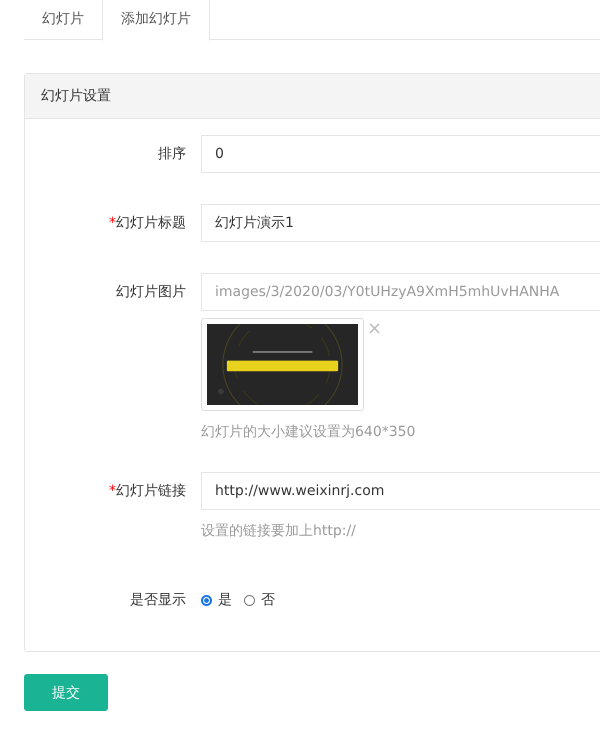 This screenshot has width=600, height=739. I want to click on field-label: *幻灯片链接, so click(147, 491).